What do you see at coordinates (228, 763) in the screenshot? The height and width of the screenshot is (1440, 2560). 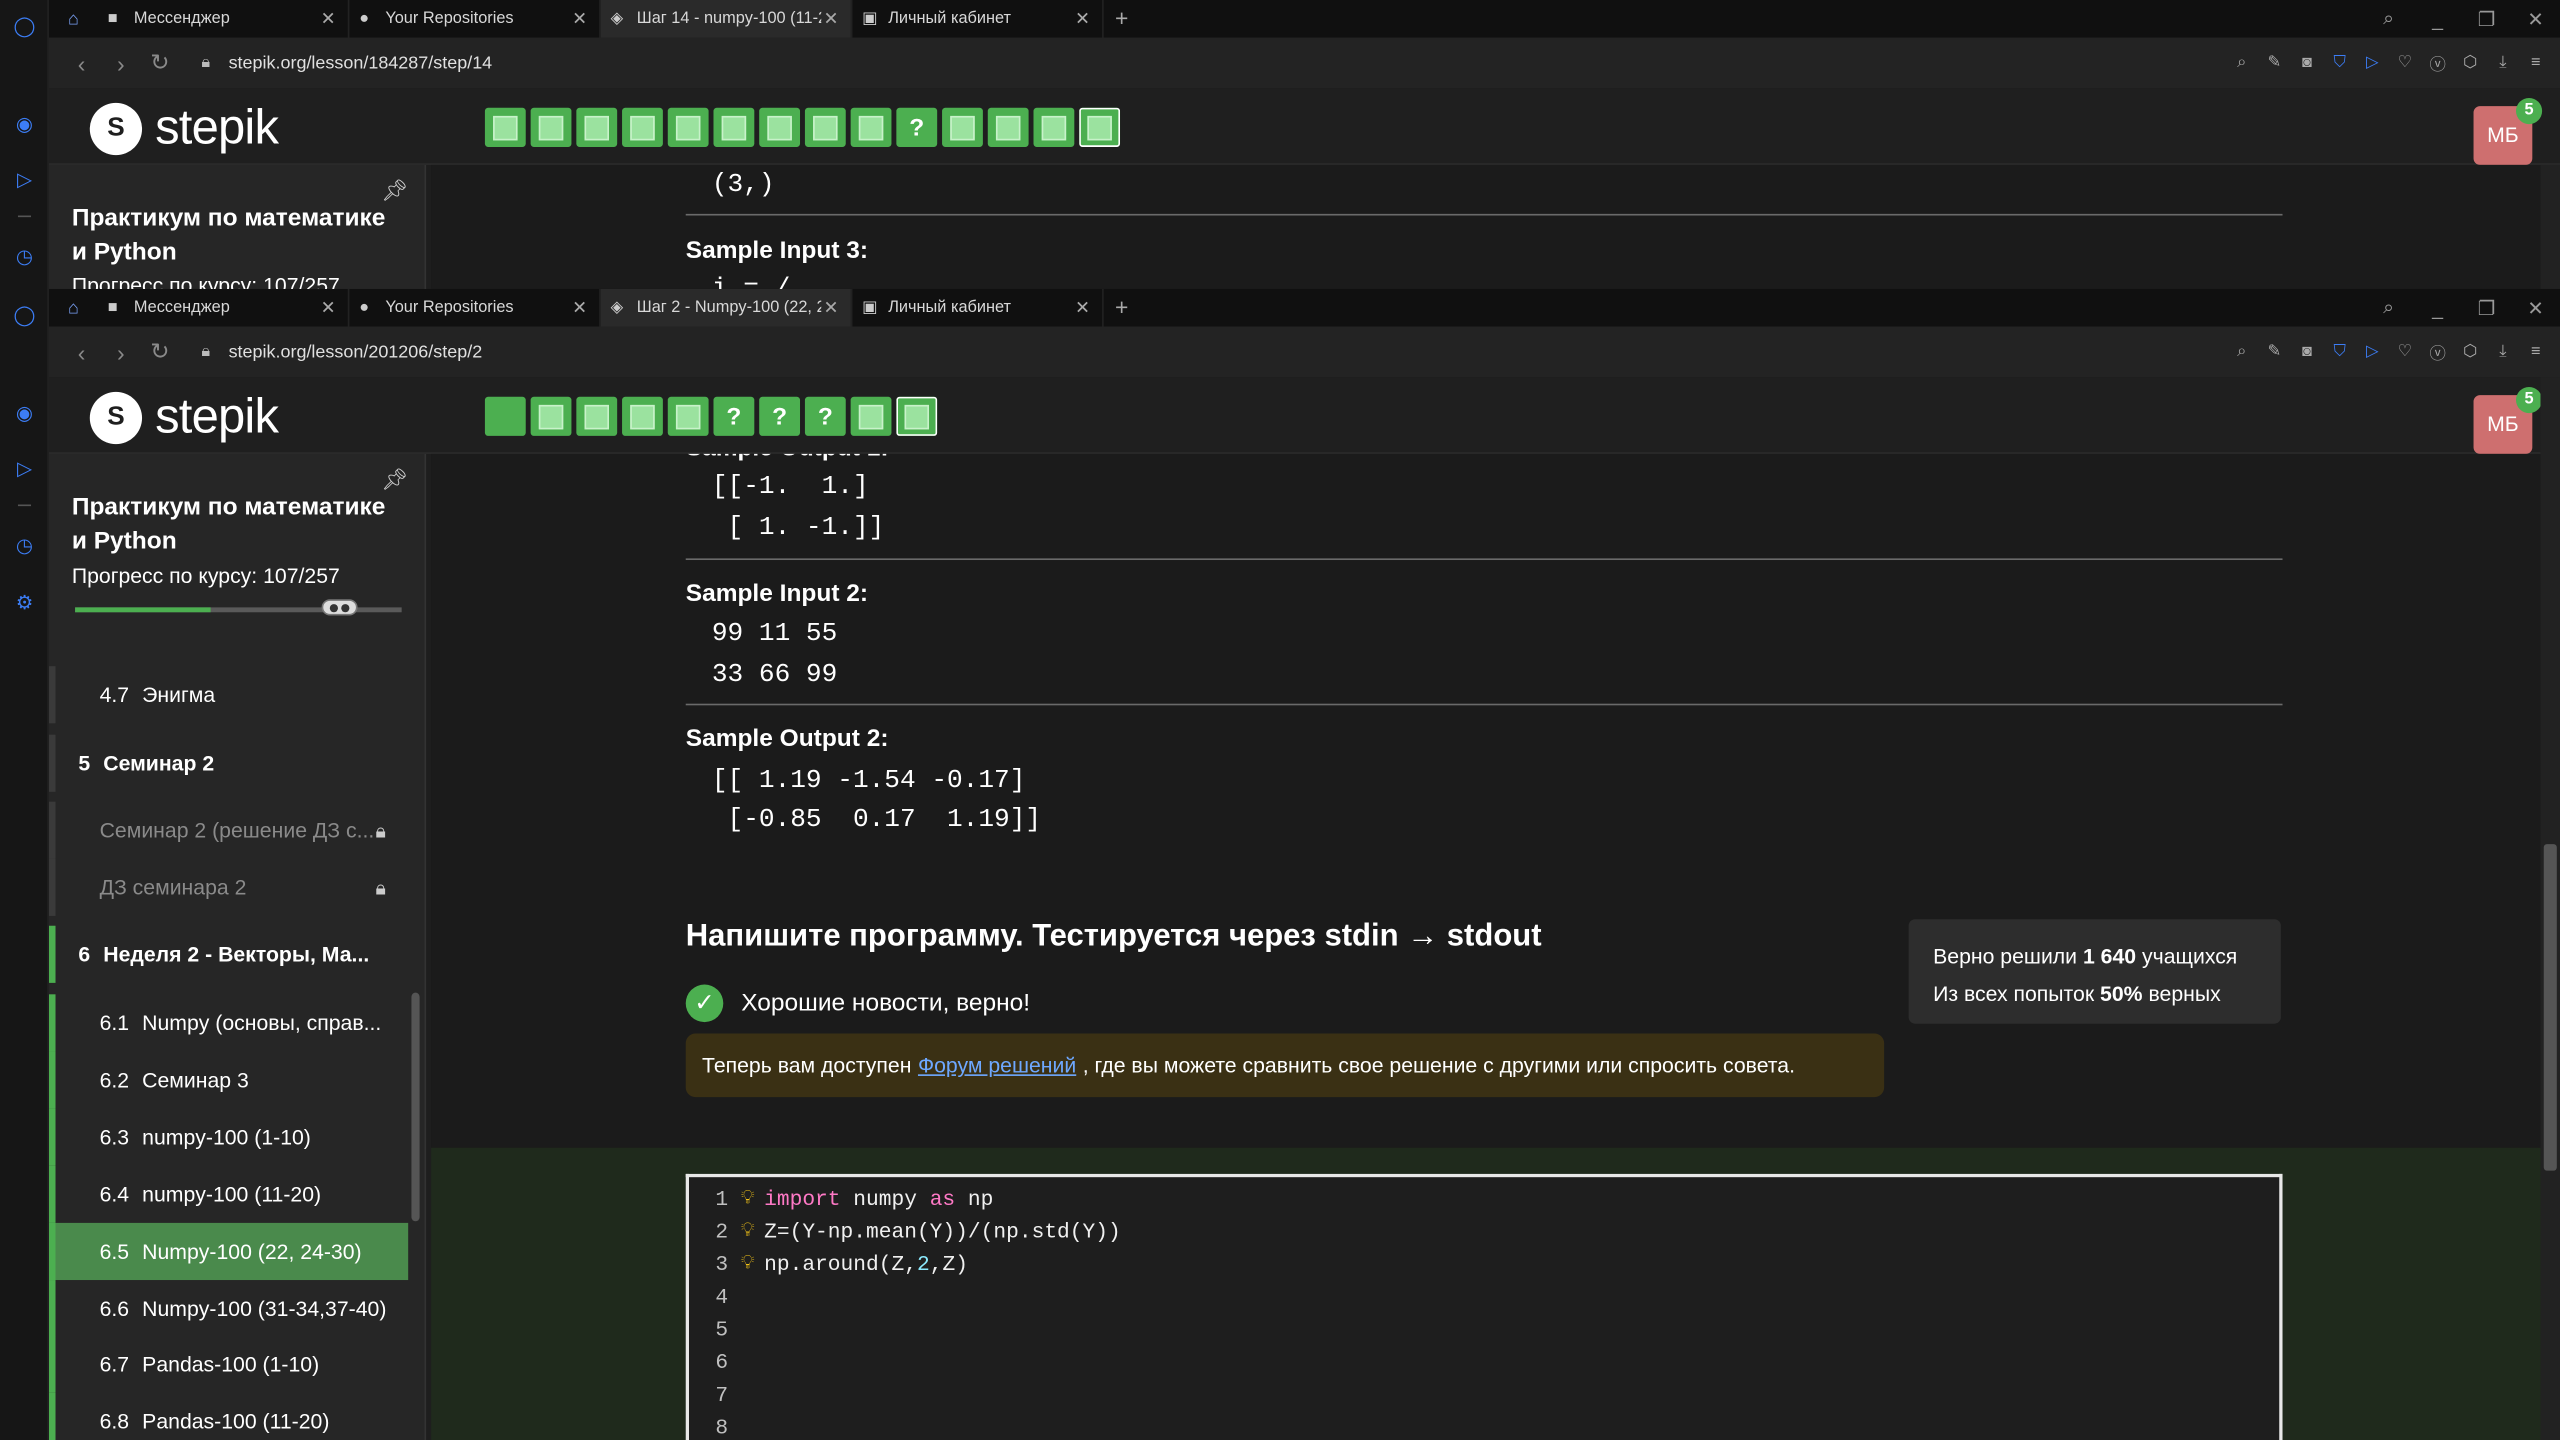 I see `sidebar-item-5: 5 Семинар 2` at bounding box center [228, 763].